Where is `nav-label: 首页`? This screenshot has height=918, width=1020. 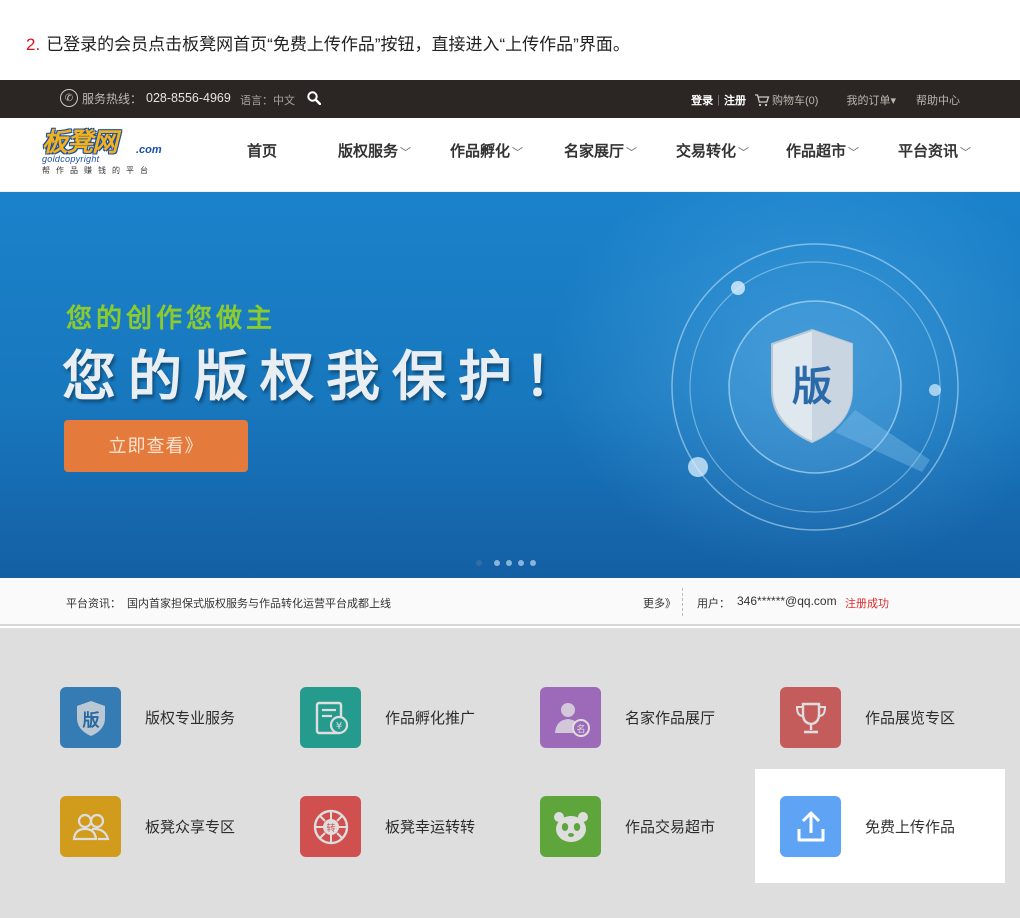
nav-label: 首页 is located at coordinates (262, 151).